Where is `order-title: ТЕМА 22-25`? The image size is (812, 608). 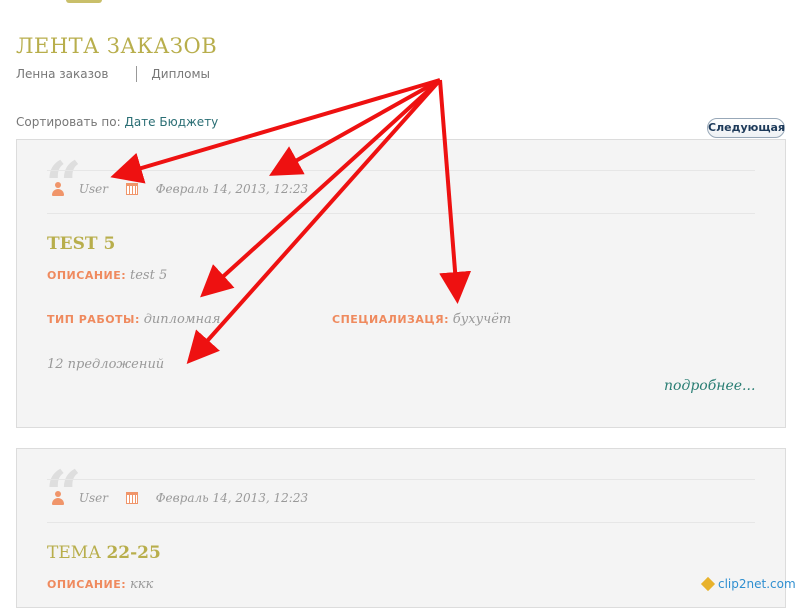 order-title: ТЕМА 22-25 is located at coordinates (104, 553).